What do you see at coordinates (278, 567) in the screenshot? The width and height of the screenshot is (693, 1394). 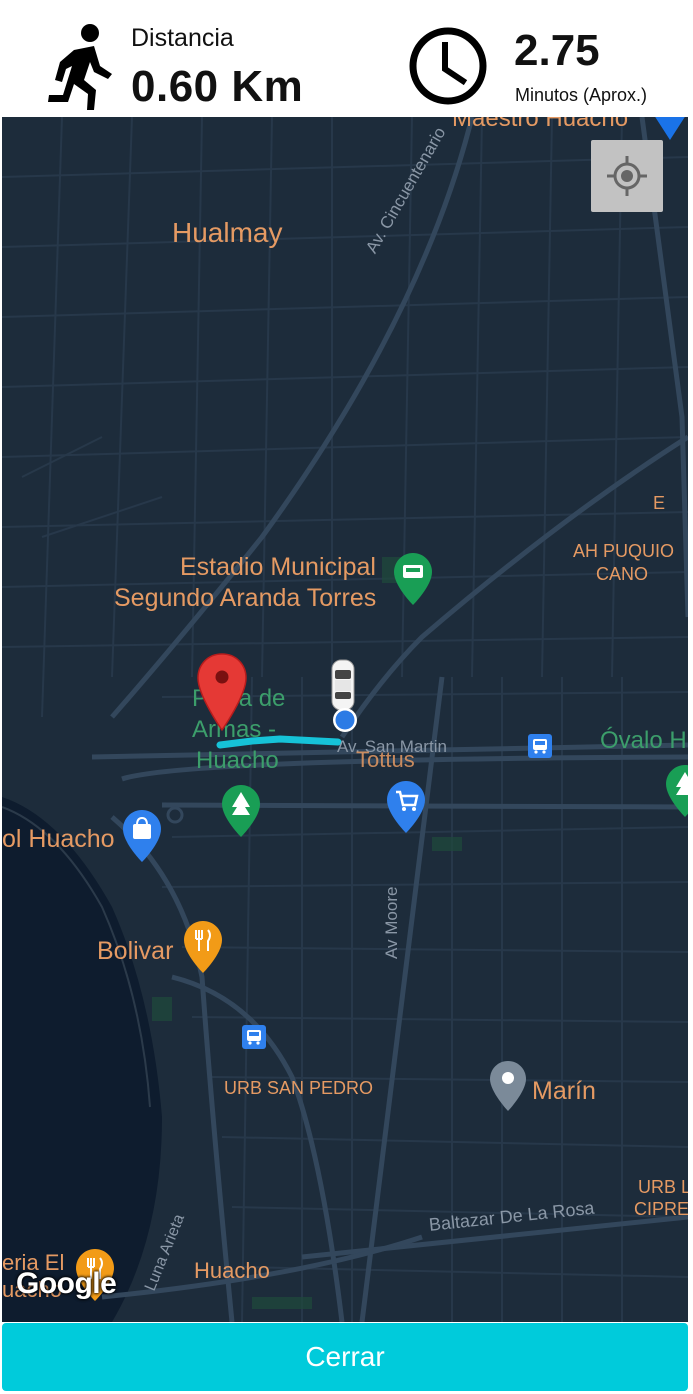 I see `map-label-estadio-line1: Estadio Municipal` at bounding box center [278, 567].